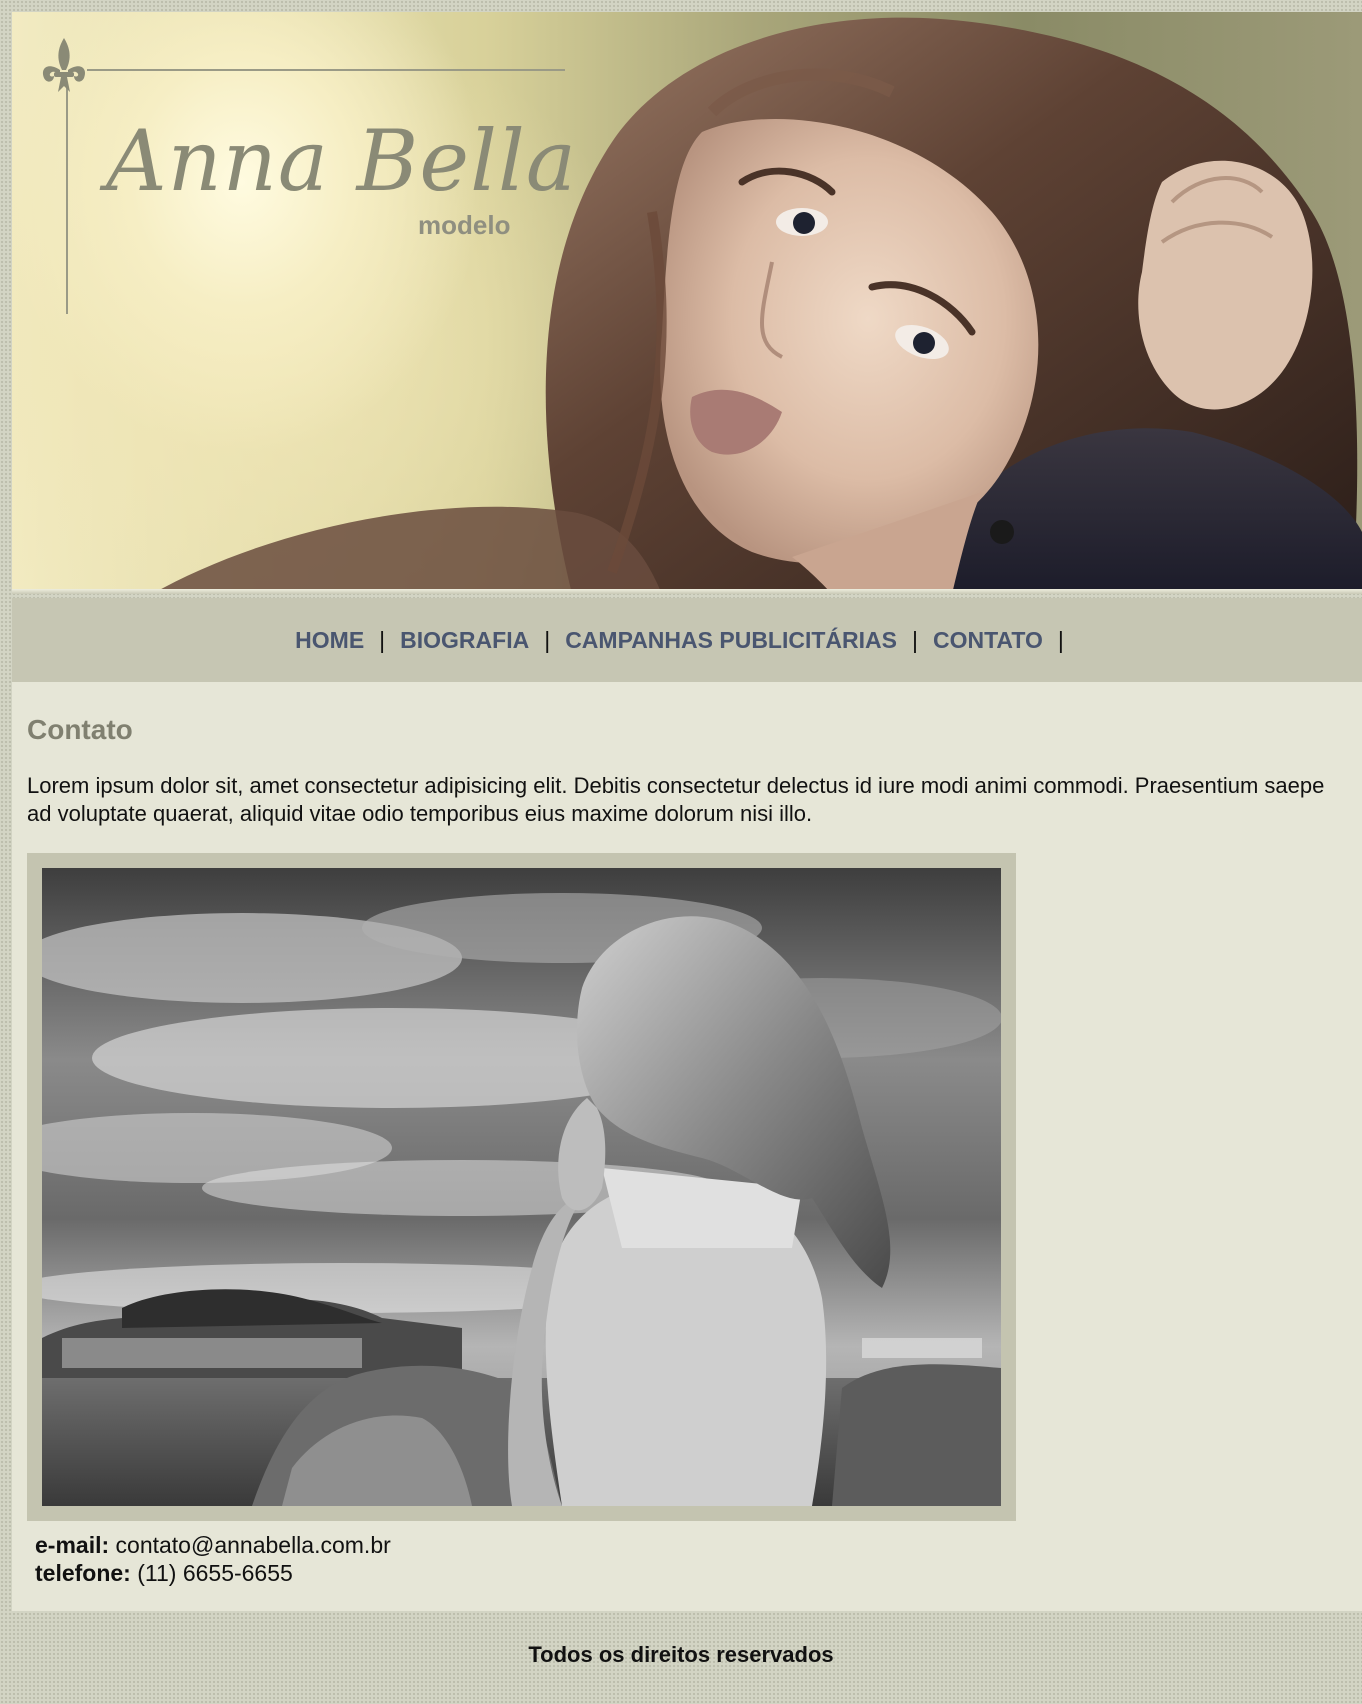 The height and width of the screenshot is (1704, 1362). I want to click on phone-label: telefone:, so click(83, 1573).